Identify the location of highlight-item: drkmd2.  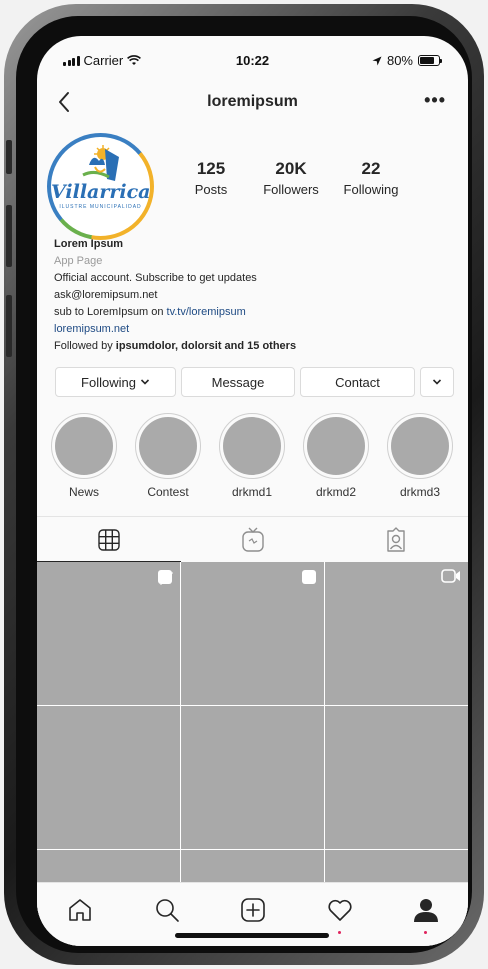
(336, 456).